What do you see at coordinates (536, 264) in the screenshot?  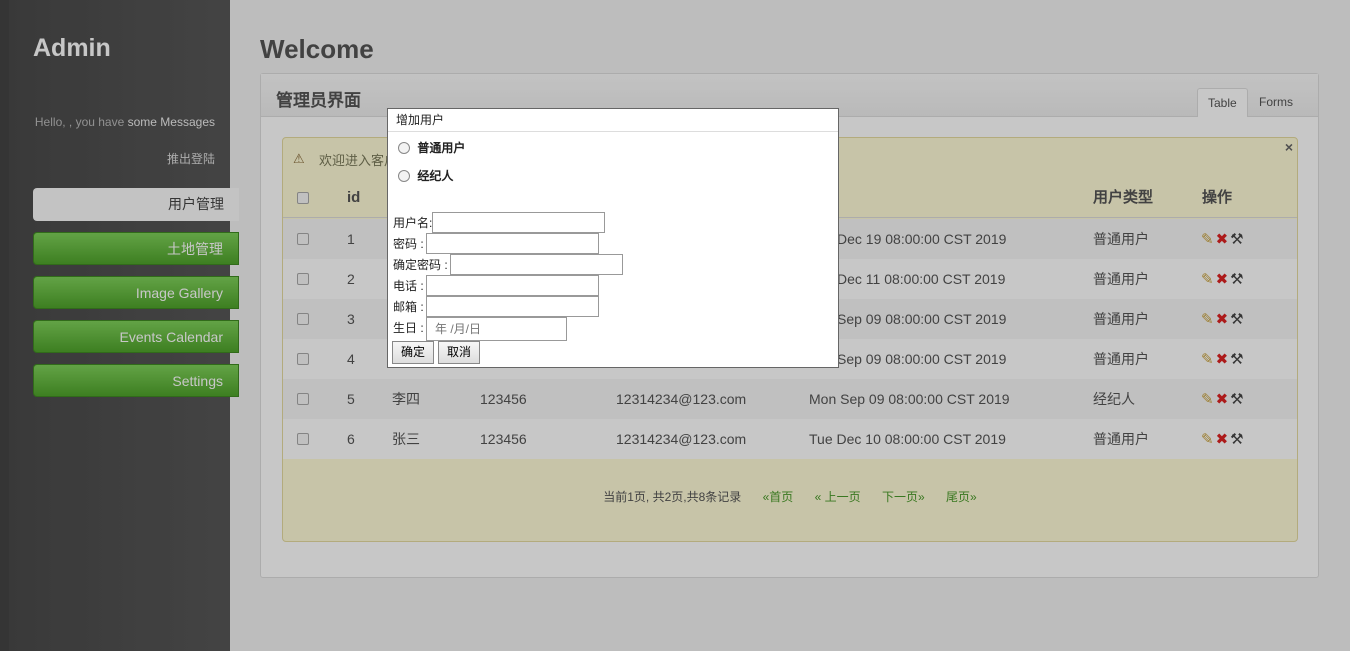 I see `confirm-password-input` at bounding box center [536, 264].